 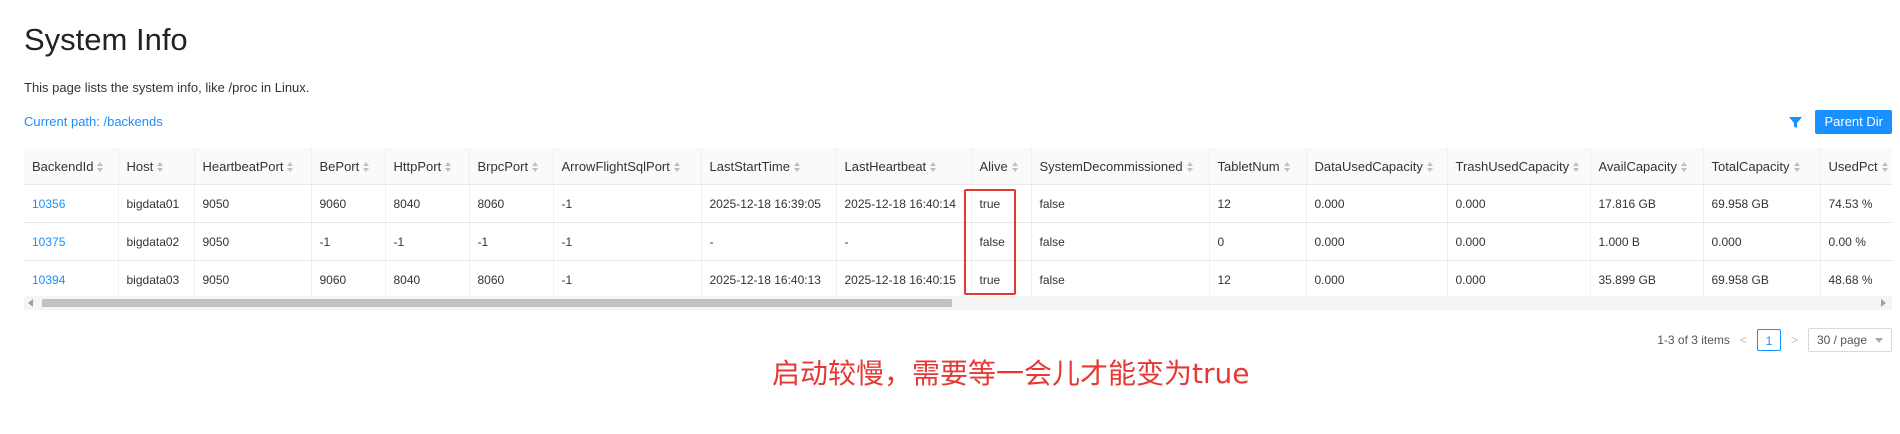 I want to click on column-header: TotalCapacity, so click(x=1762, y=166).